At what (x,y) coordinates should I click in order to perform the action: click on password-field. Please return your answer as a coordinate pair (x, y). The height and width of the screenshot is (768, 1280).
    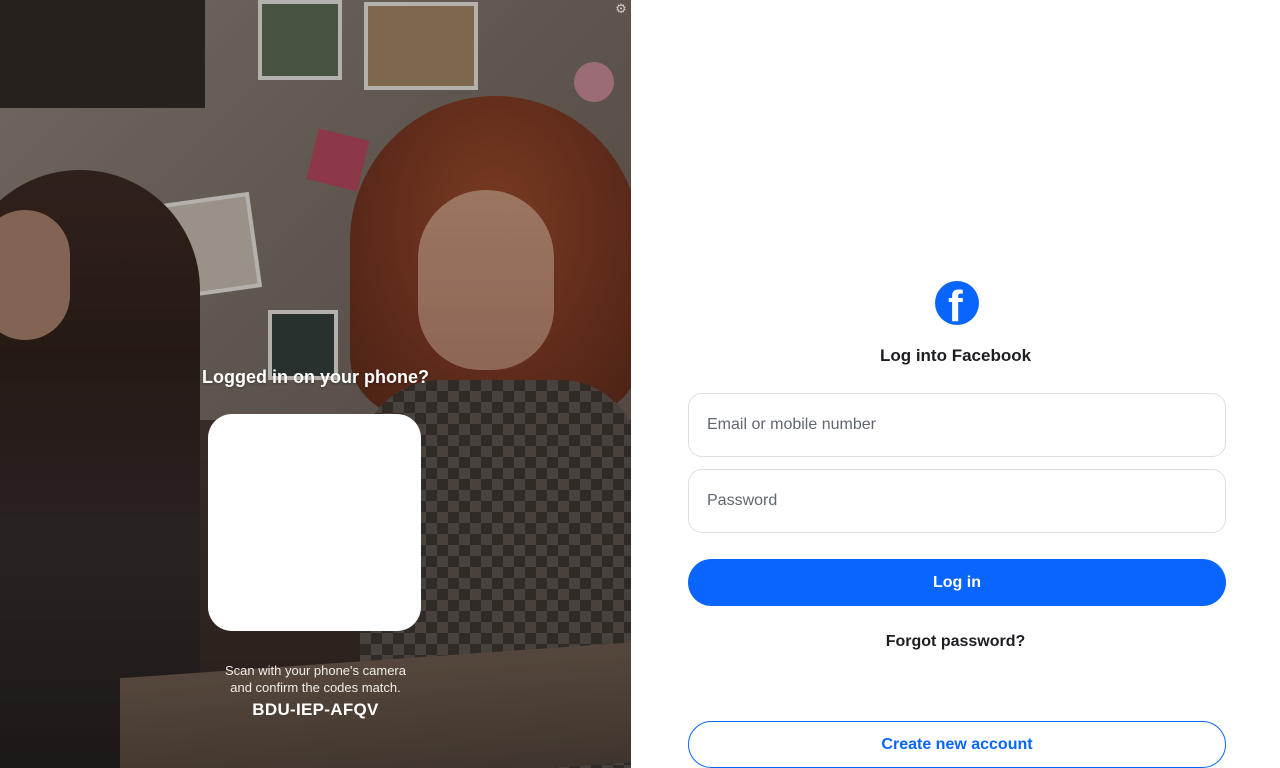
    Looking at the image, I should click on (957, 501).